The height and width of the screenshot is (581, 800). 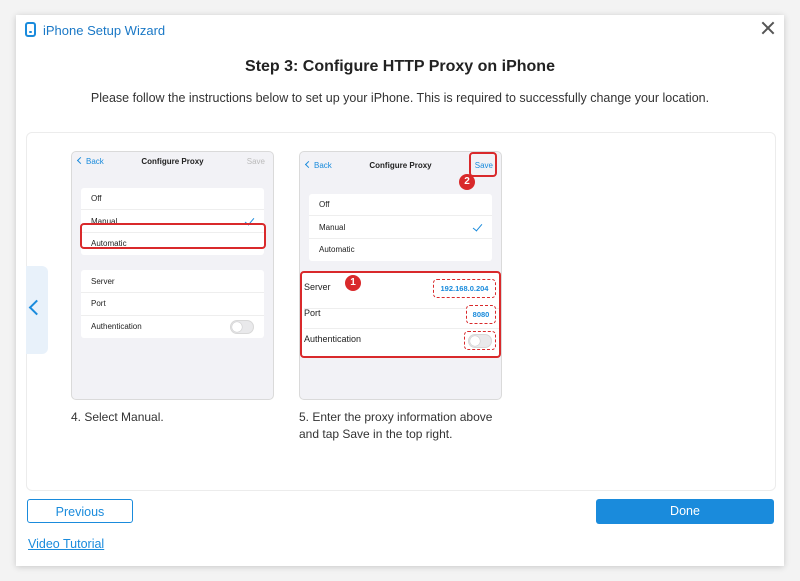 What do you see at coordinates (317, 287) in the screenshot?
I see `server-label: Server` at bounding box center [317, 287].